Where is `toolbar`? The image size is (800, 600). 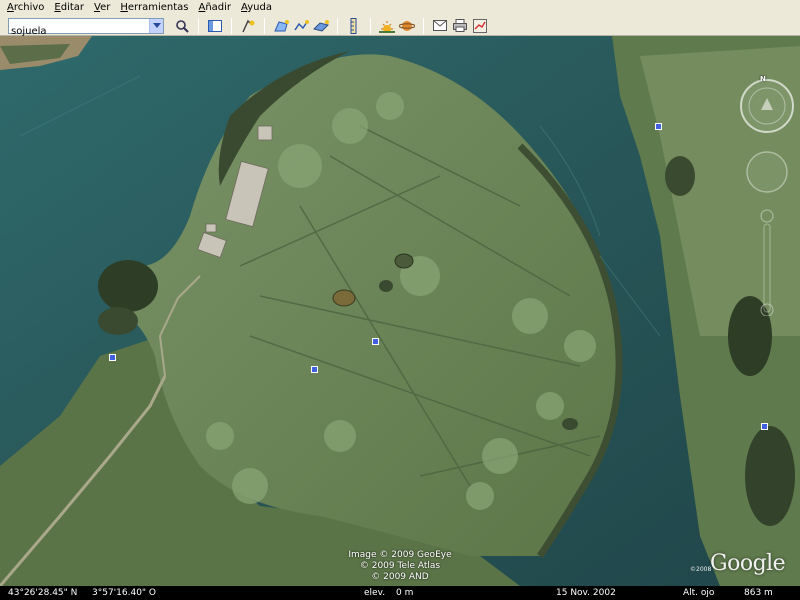
toolbar is located at coordinates (400, 27).